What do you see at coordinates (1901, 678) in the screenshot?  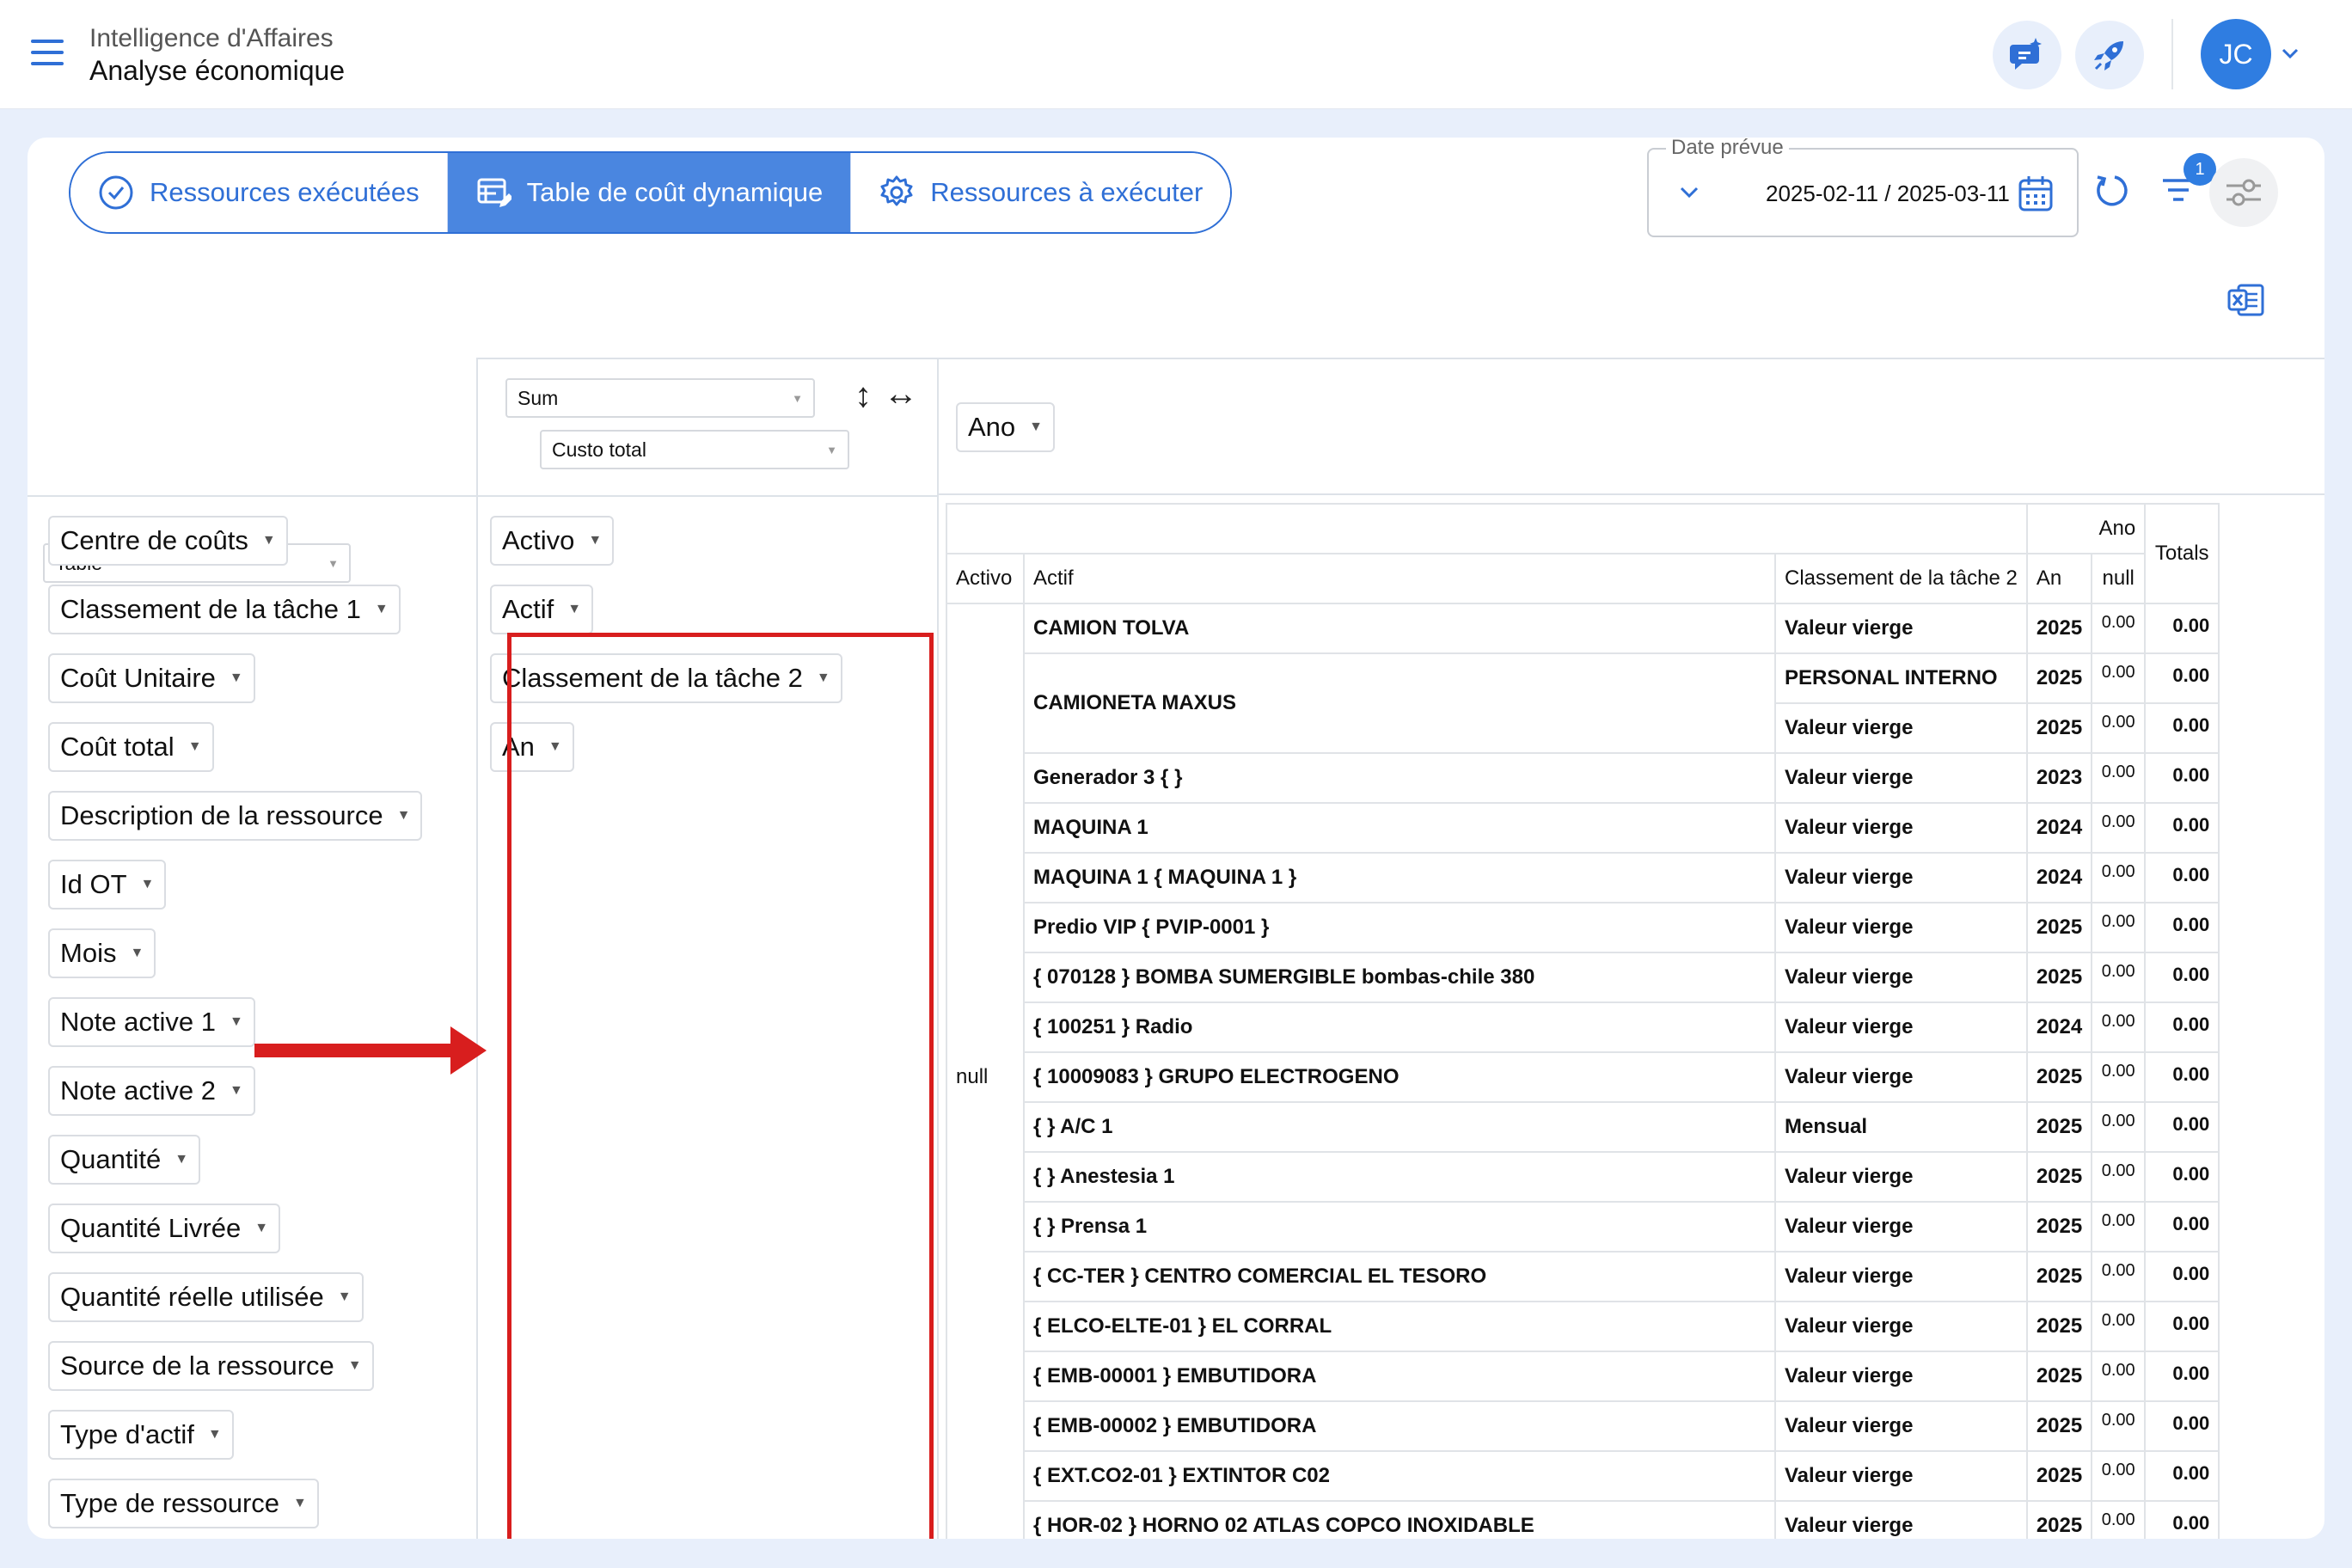 I see `task-class-cell: PERSONAL INTERNO` at bounding box center [1901, 678].